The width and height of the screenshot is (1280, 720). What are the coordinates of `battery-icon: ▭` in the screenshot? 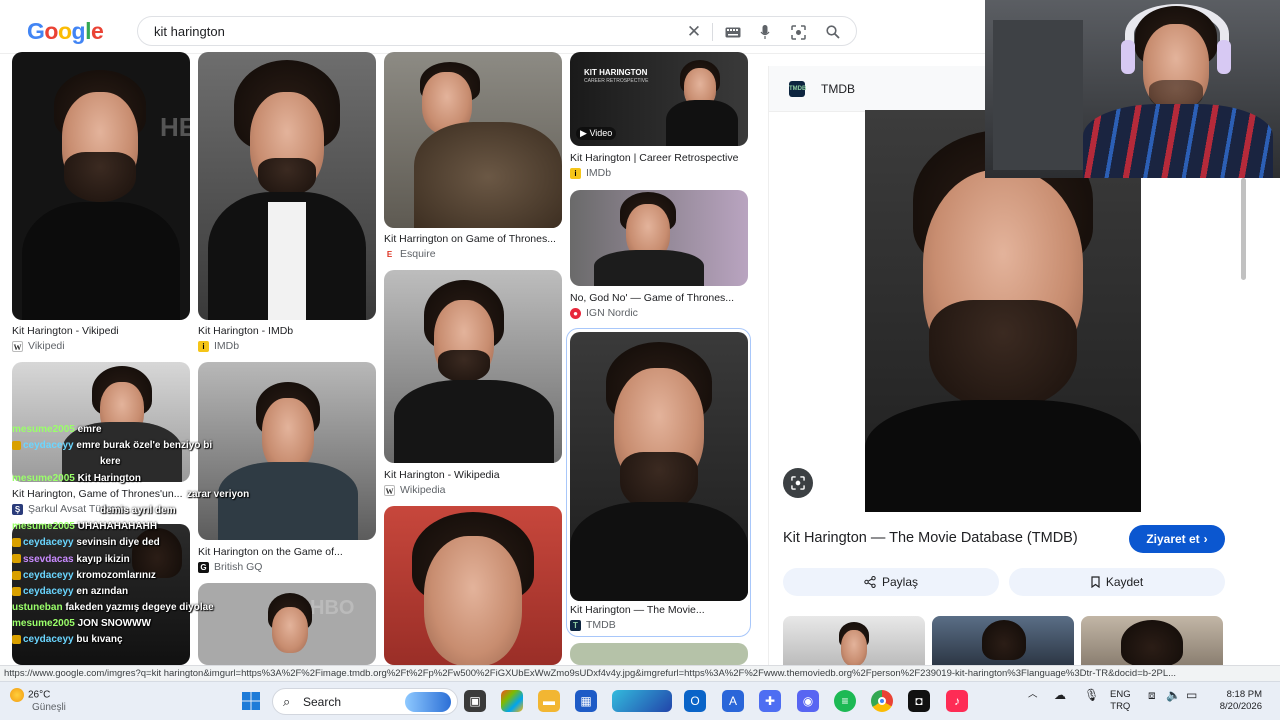 It's located at (1191, 695).